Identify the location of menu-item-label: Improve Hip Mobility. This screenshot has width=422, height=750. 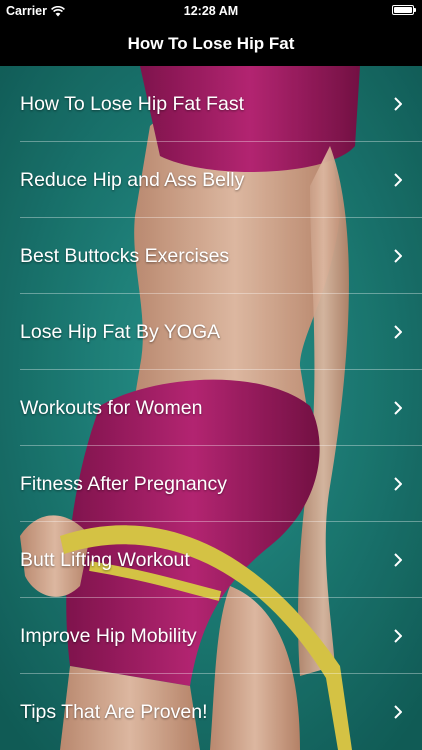
(108, 635).